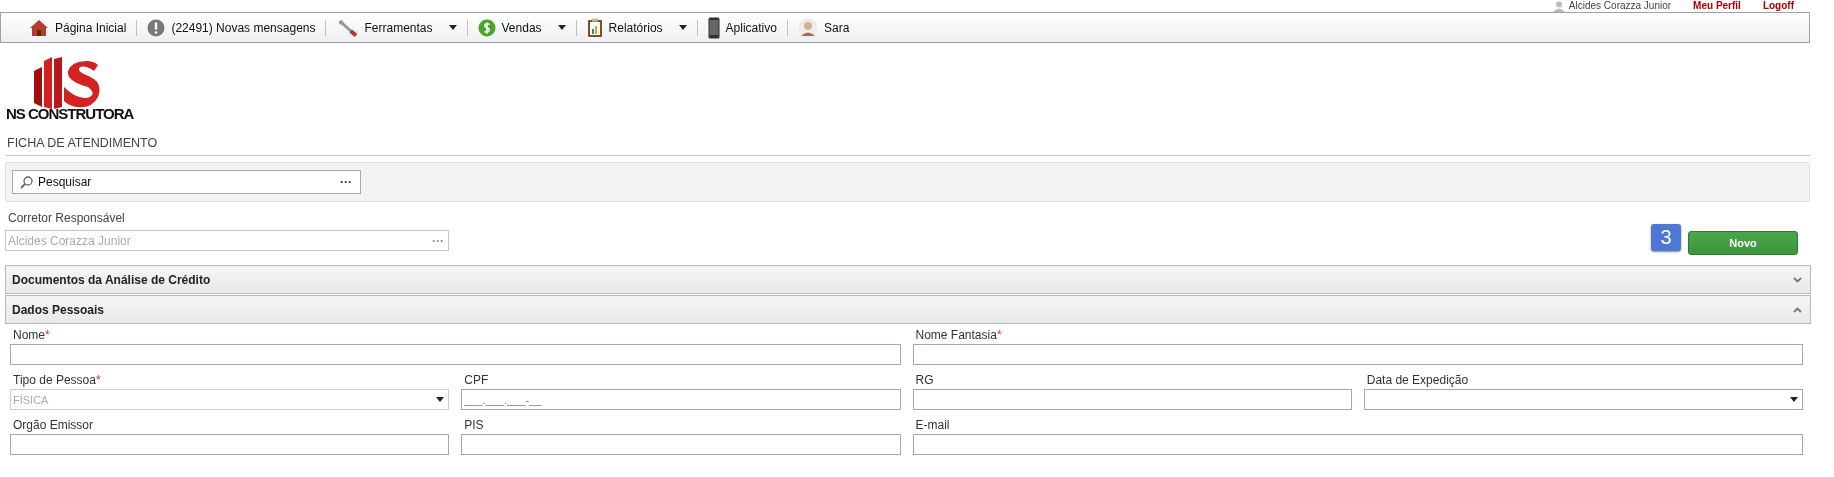 This screenshot has width=1834, height=477. Describe the element at coordinates (66, 218) in the screenshot. I see `field-label: Corretor Responsável` at that location.